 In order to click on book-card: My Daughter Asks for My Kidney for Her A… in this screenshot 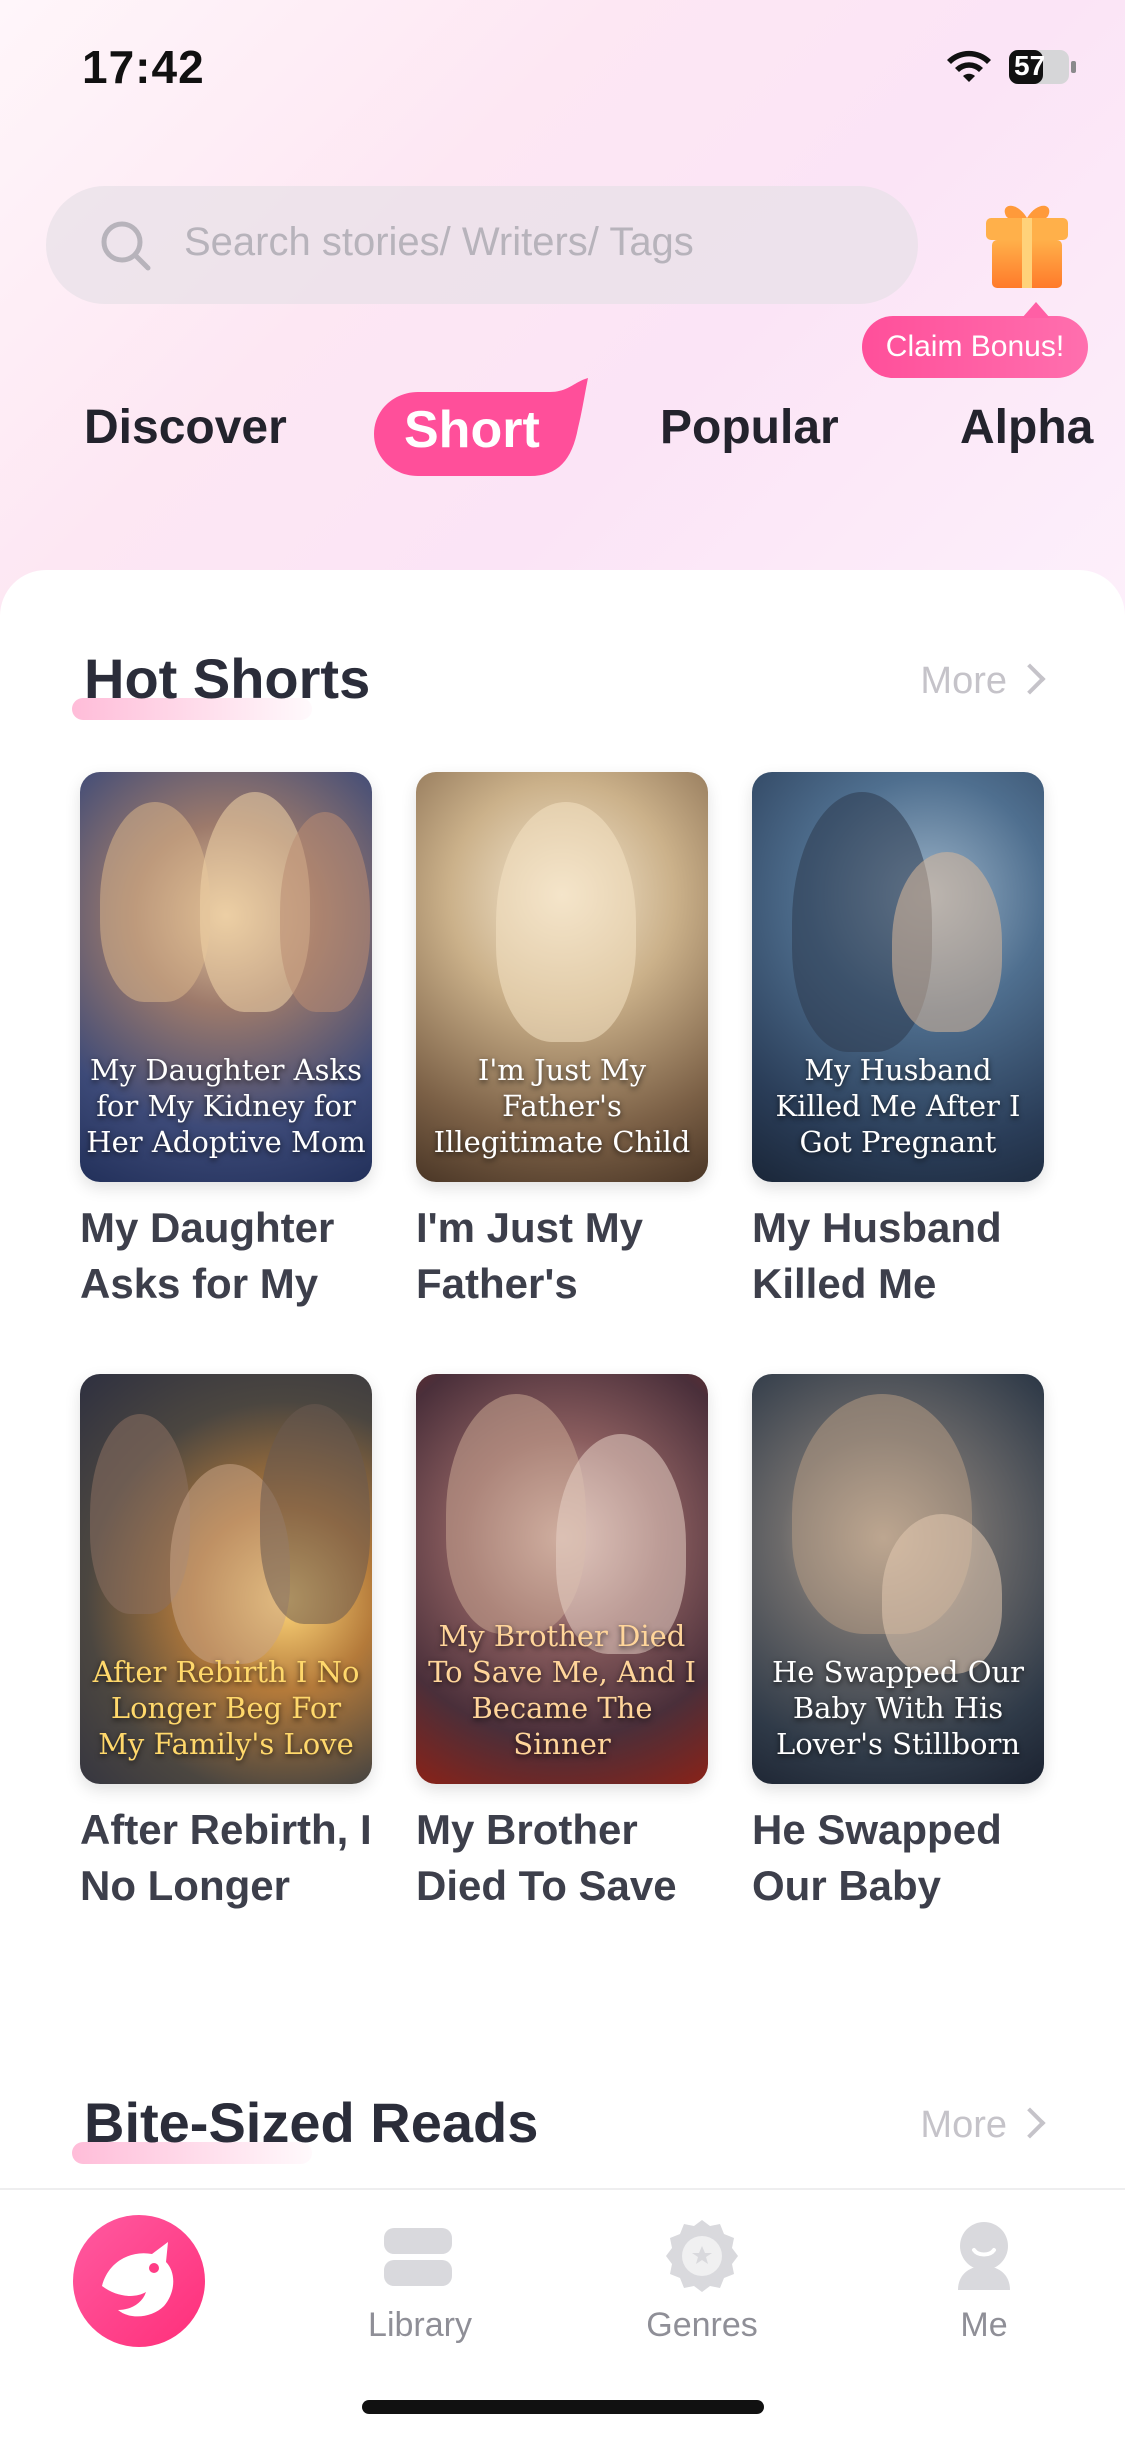, I will do `click(227, 1042)`.